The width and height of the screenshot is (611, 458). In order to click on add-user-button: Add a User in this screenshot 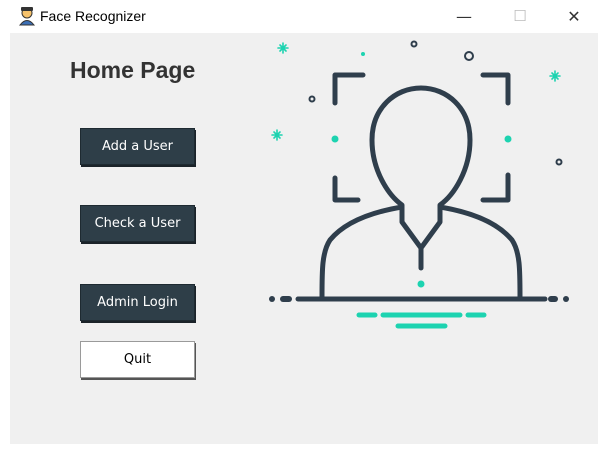, I will do `click(137, 146)`.